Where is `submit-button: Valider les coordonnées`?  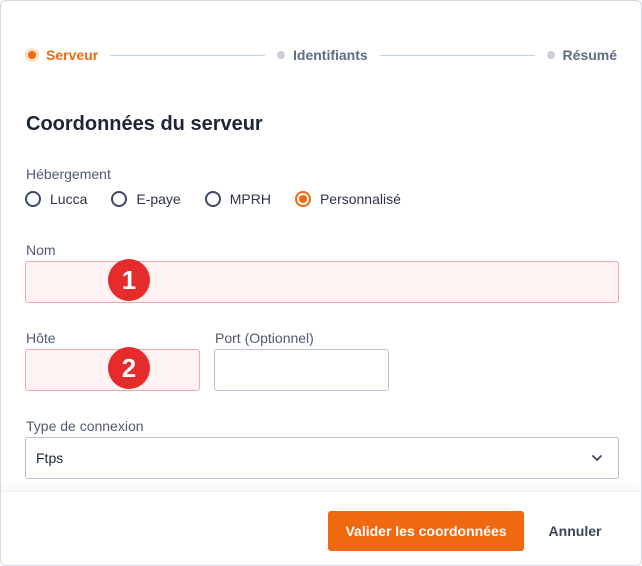
submit-button: Valider les coordonnées is located at coordinates (426, 531).